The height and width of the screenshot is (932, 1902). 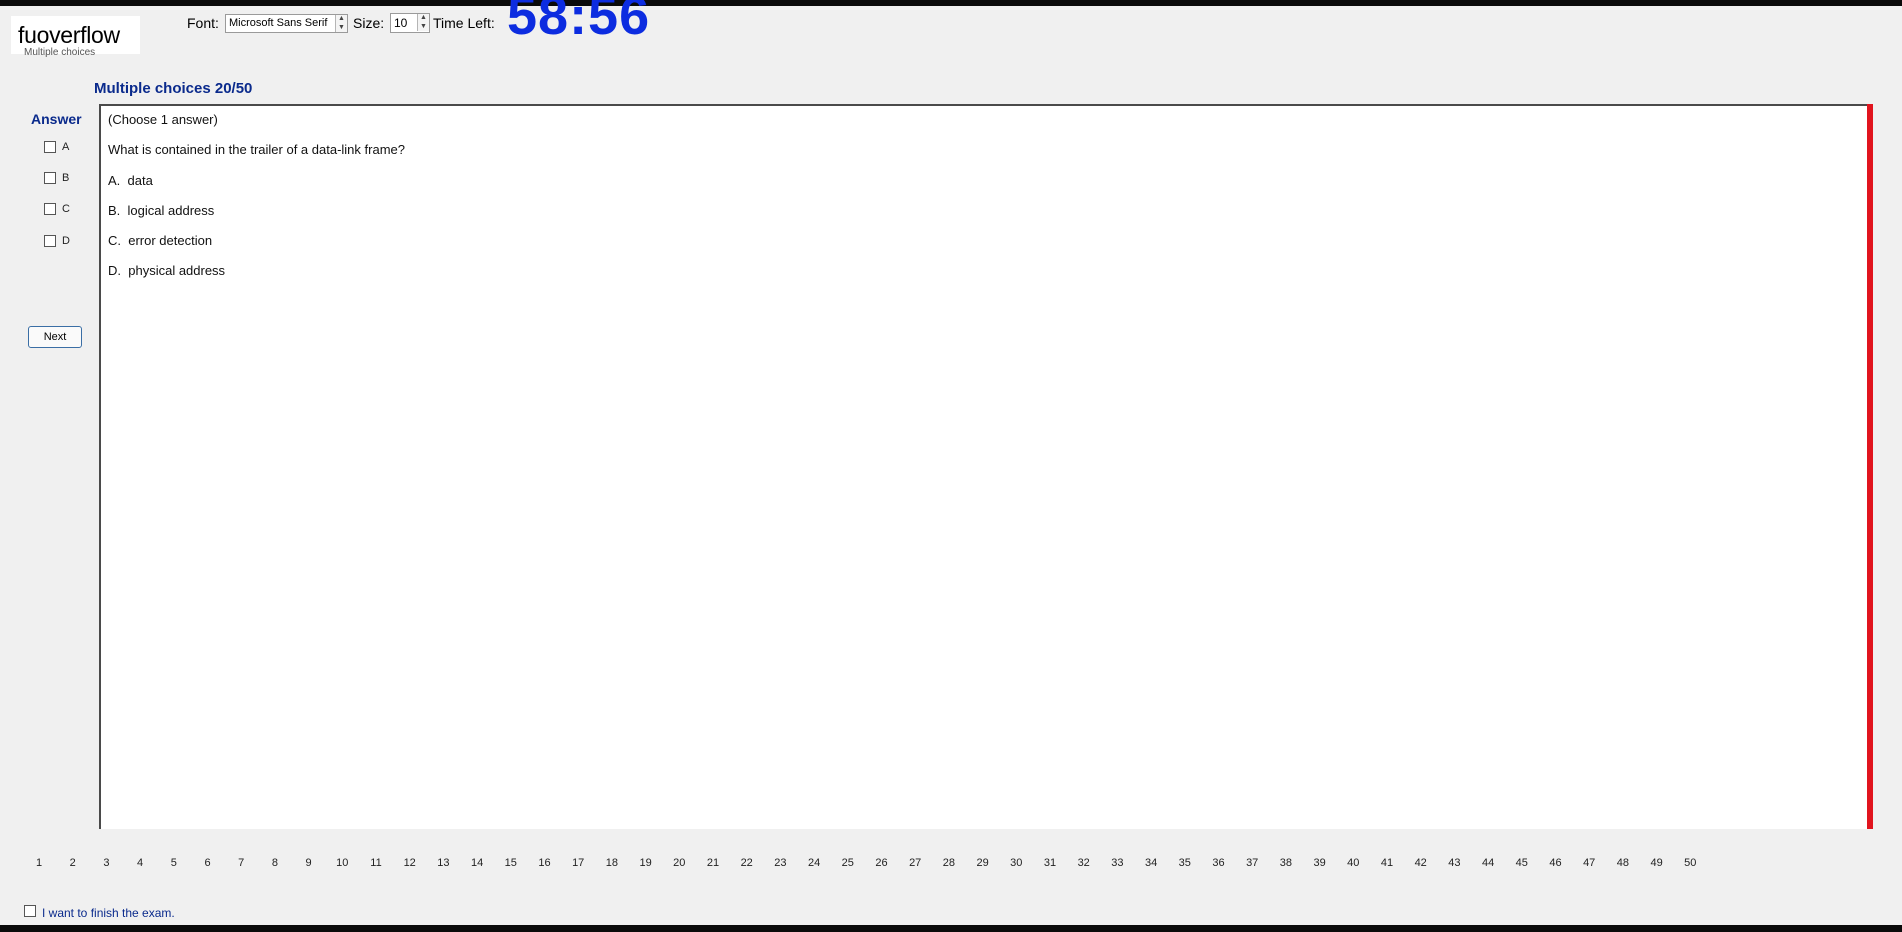 I want to click on answer-option-c: C, so click(x=66, y=209).